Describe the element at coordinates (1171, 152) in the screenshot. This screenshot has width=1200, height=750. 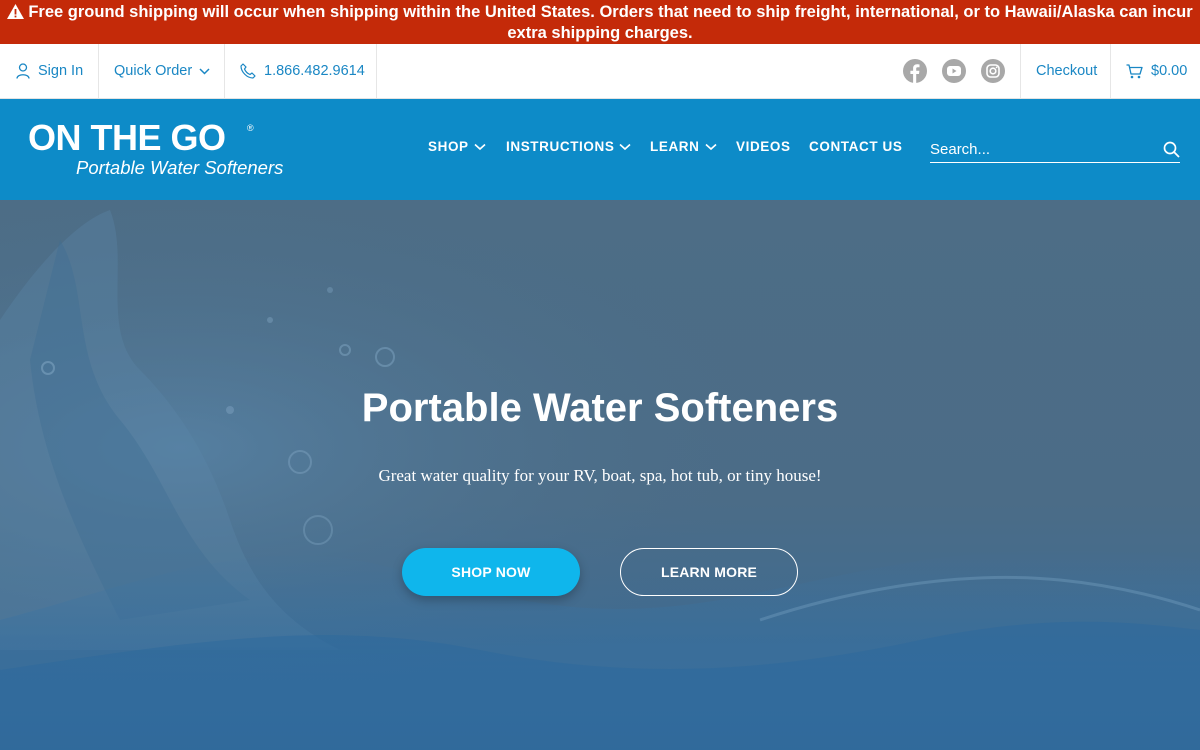
I see `search-icon` at that location.